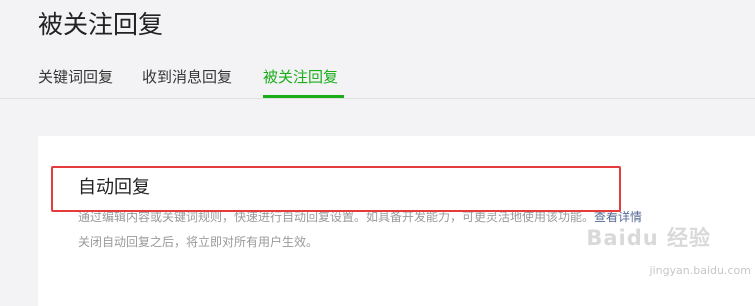 This screenshot has width=755, height=306. I want to click on watermark-url: jingyan.baidu.com, so click(700, 270).